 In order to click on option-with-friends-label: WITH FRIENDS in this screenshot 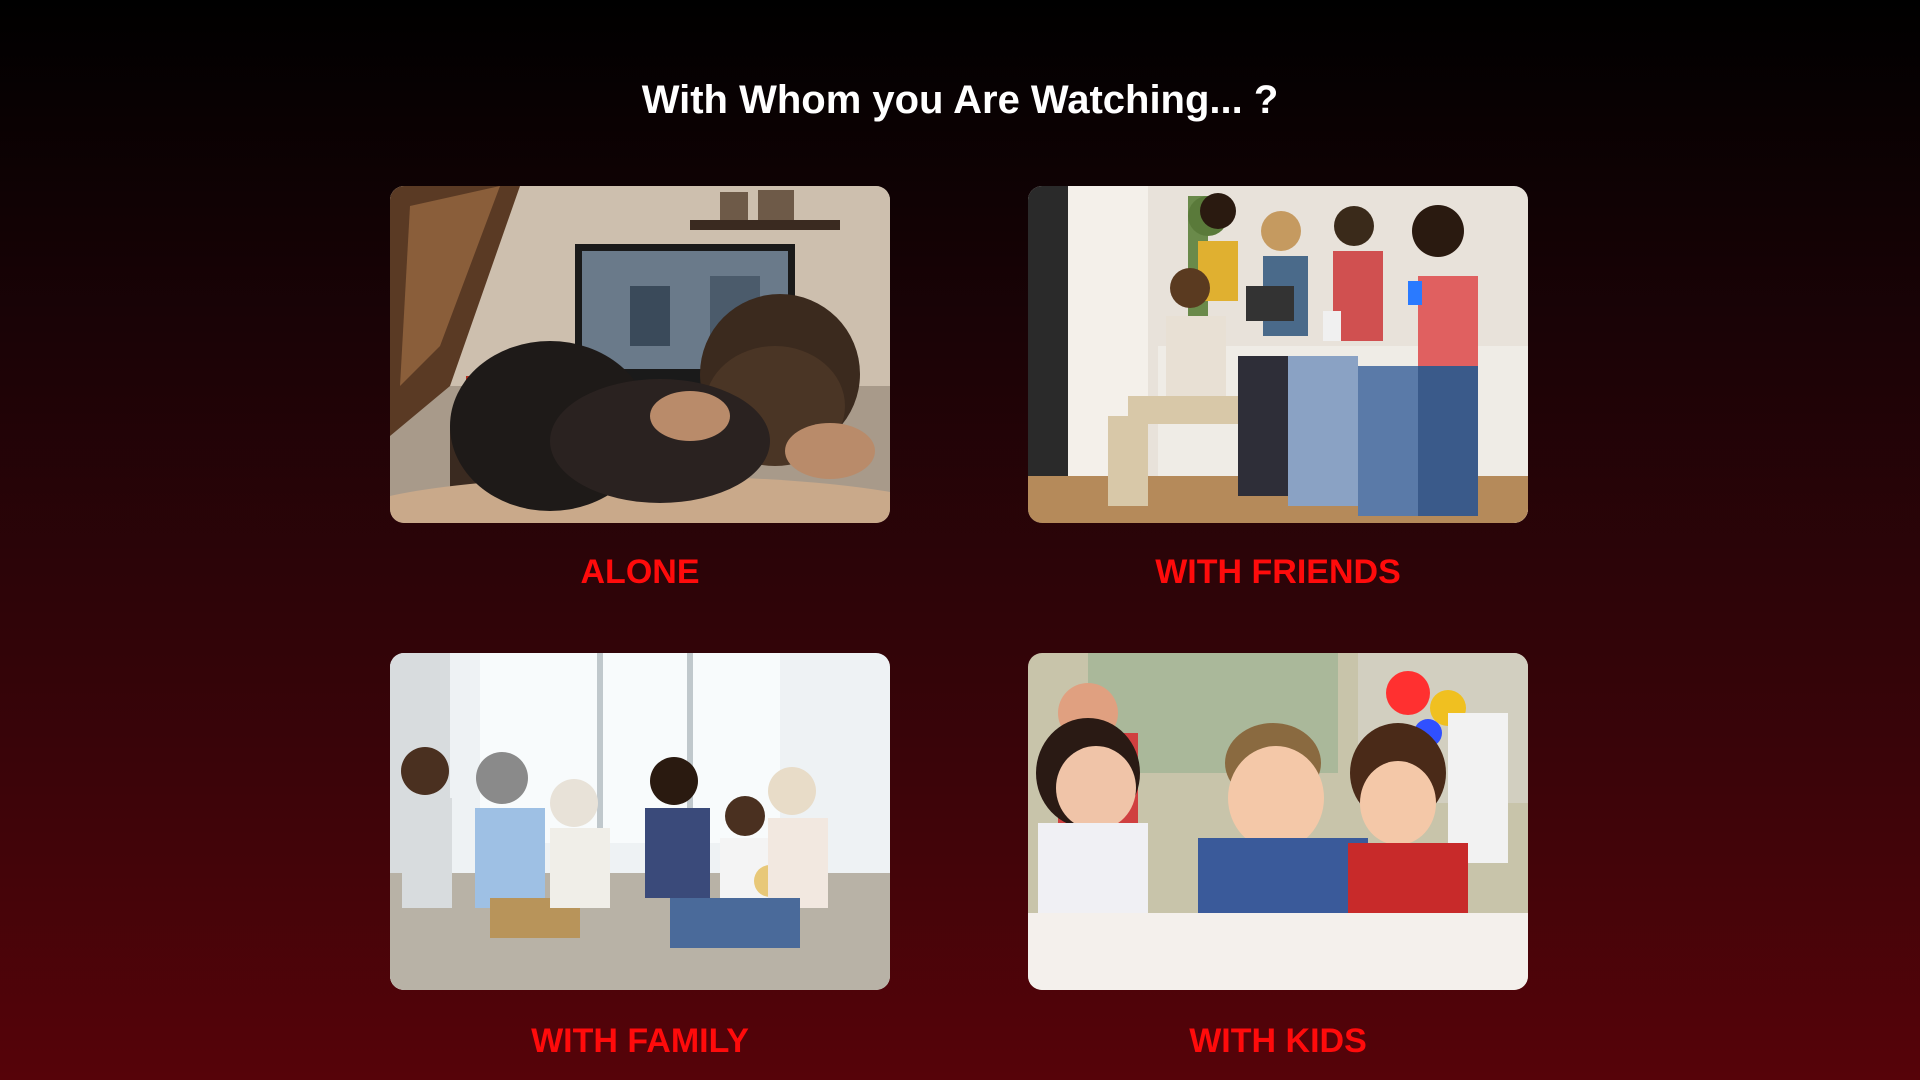, I will do `click(1278, 572)`.